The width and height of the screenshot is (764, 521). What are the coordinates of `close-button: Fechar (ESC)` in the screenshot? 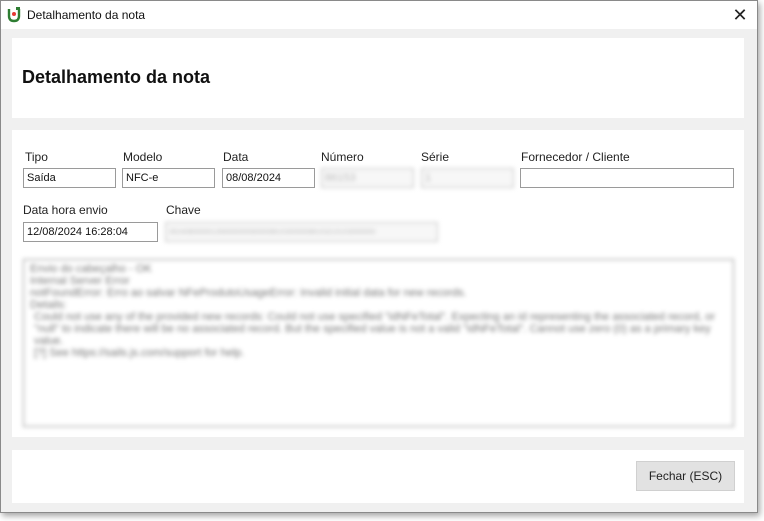 It's located at (685, 476).